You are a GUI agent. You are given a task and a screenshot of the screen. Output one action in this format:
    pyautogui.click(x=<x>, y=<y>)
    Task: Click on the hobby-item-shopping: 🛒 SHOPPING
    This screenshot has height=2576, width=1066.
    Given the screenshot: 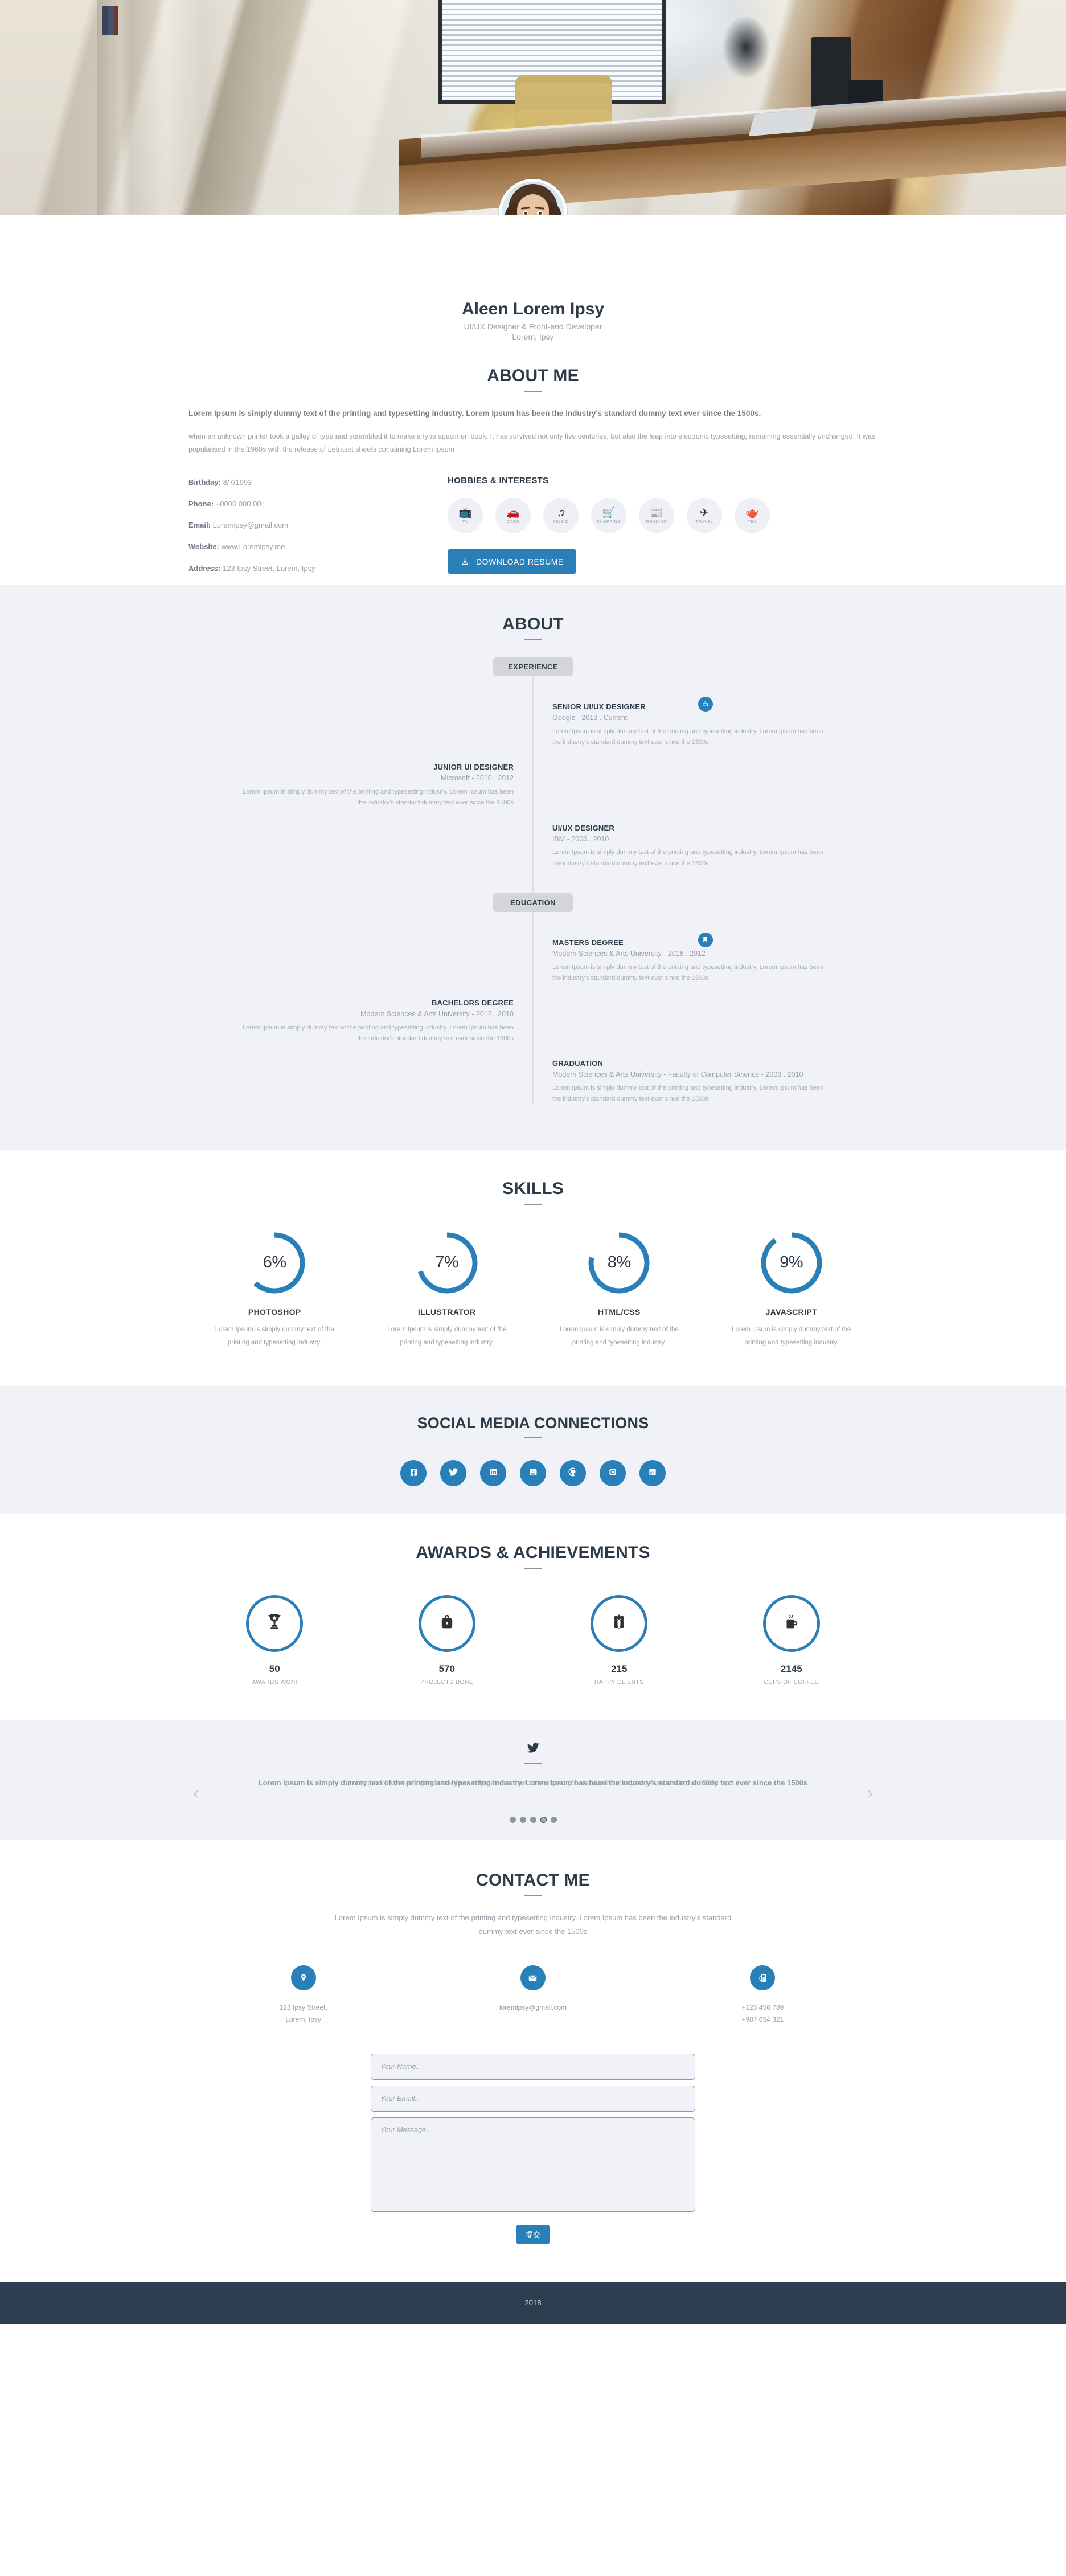 What is the action you would take?
    pyautogui.click(x=608, y=516)
    